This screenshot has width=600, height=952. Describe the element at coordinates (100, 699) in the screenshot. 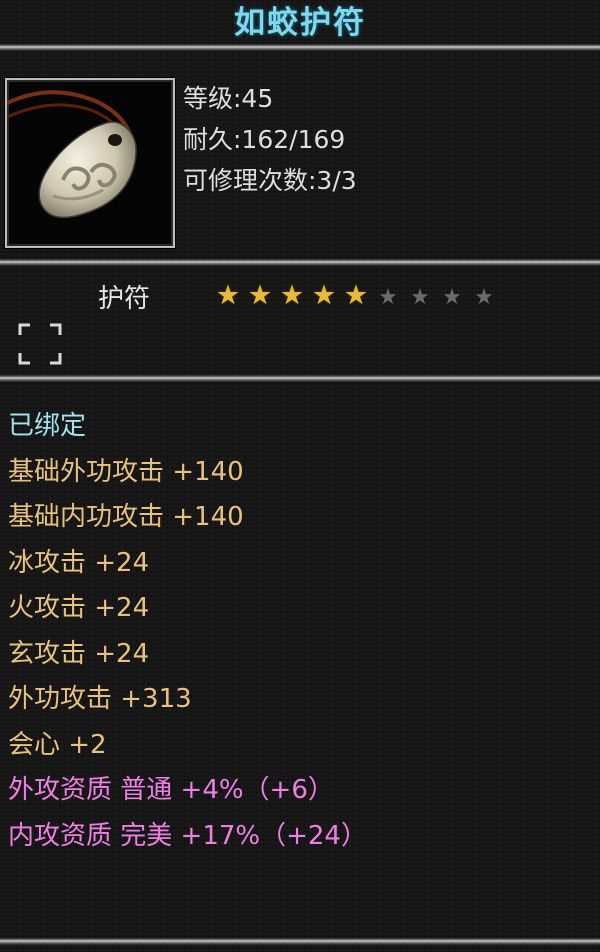

I see `attribute-line: 外功攻击 +313` at that location.